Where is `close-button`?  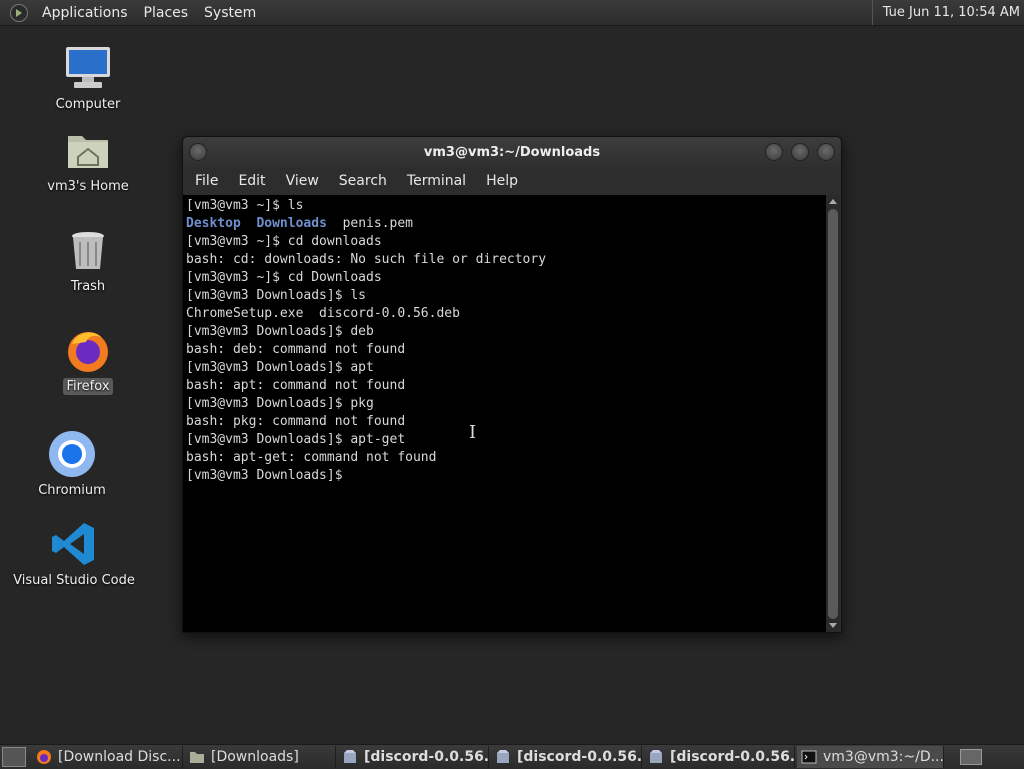
close-button is located at coordinates (826, 152).